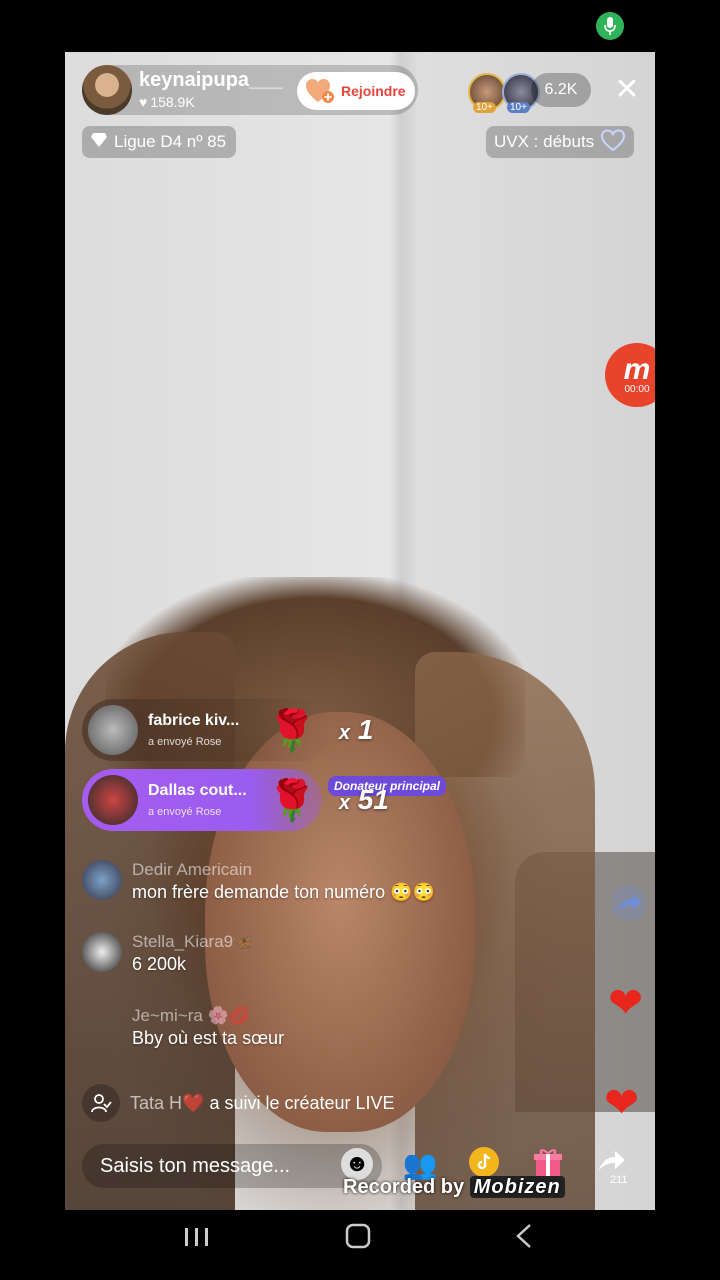 This screenshot has width=720, height=1280. What do you see at coordinates (517, 1187) in the screenshot?
I see `recording-brand: Mobizen` at bounding box center [517, 1187].